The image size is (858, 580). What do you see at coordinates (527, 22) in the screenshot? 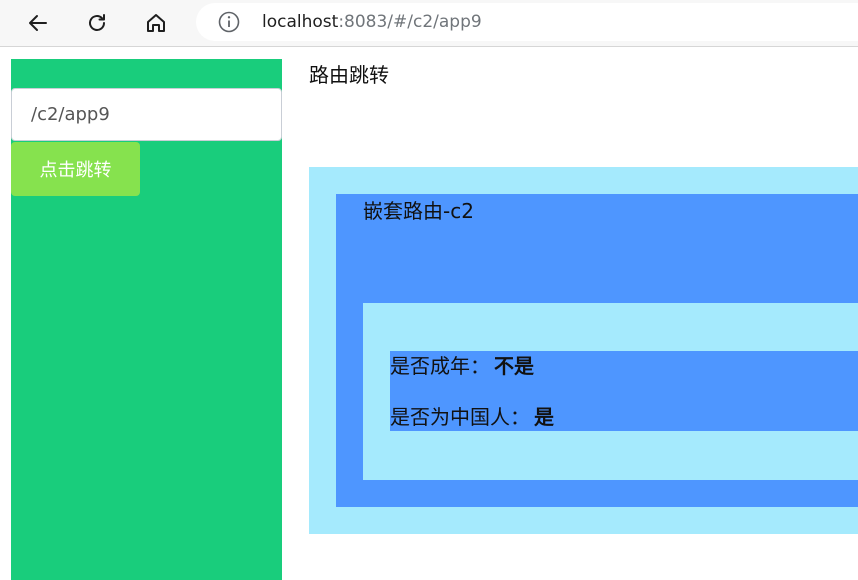
I see `address-bar: localhost:8083/#/c2/app9` at bounding box center [527, 22].